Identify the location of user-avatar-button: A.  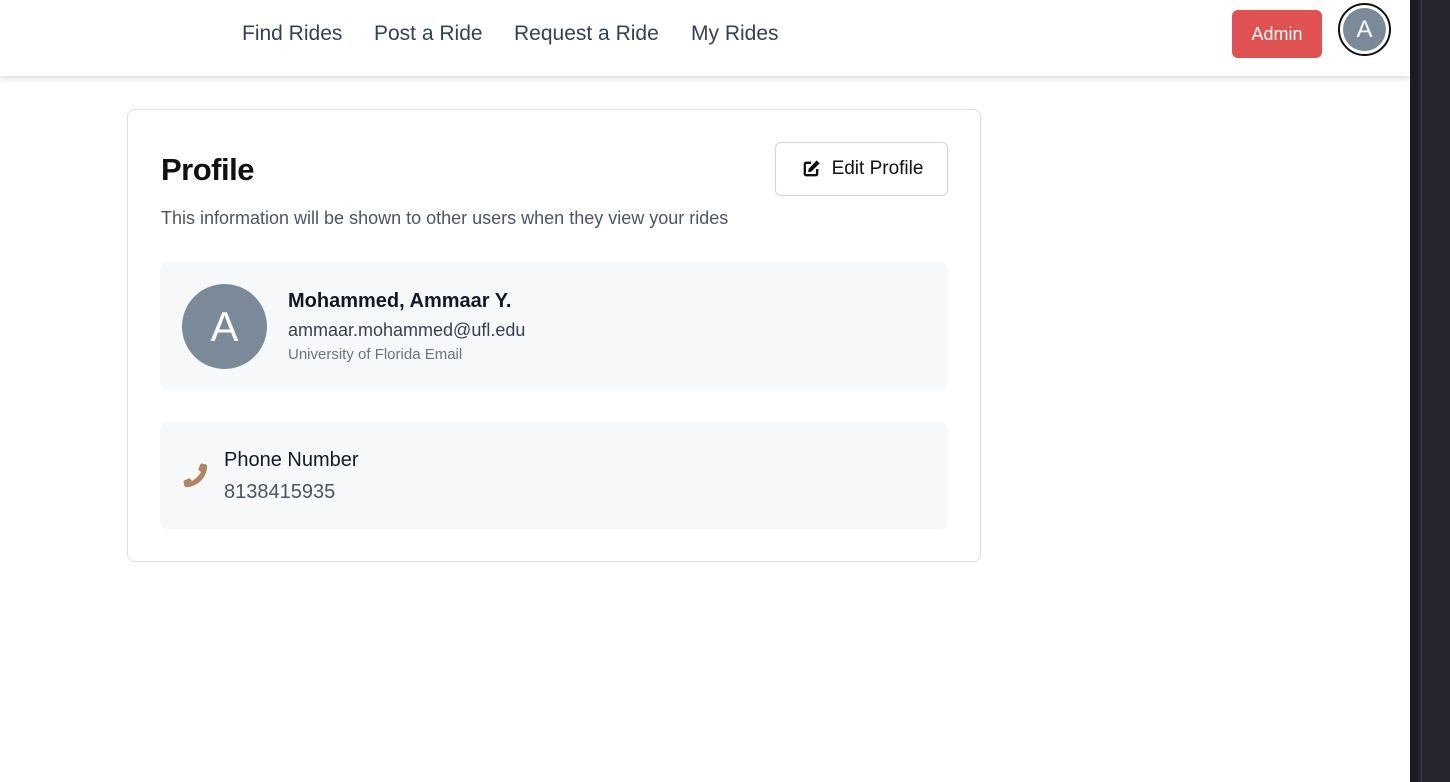
(1364, 29).